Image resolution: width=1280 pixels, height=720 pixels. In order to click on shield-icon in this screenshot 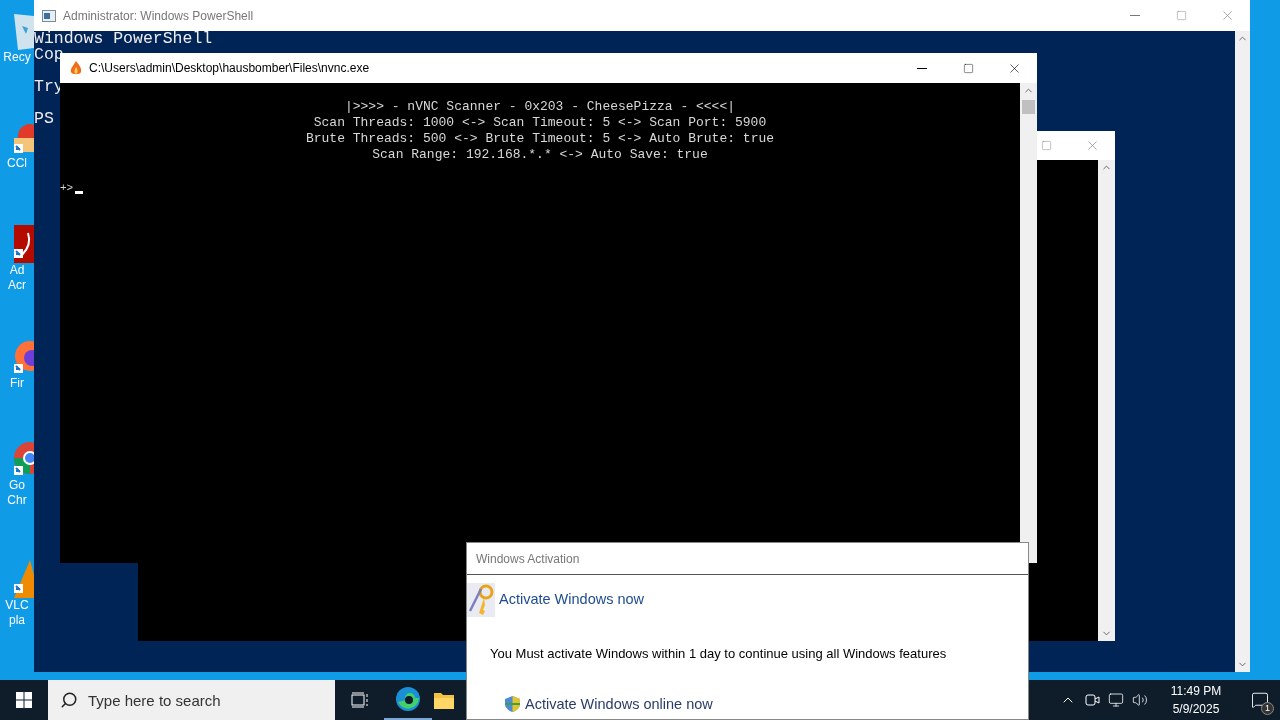, I will do `click(512, 704)`.